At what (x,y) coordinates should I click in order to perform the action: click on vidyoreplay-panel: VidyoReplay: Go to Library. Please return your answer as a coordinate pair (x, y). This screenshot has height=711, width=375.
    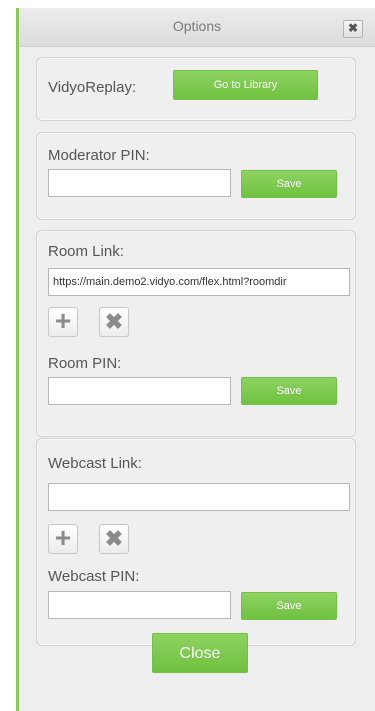
    Looking at the image, I should click on (196, 89).